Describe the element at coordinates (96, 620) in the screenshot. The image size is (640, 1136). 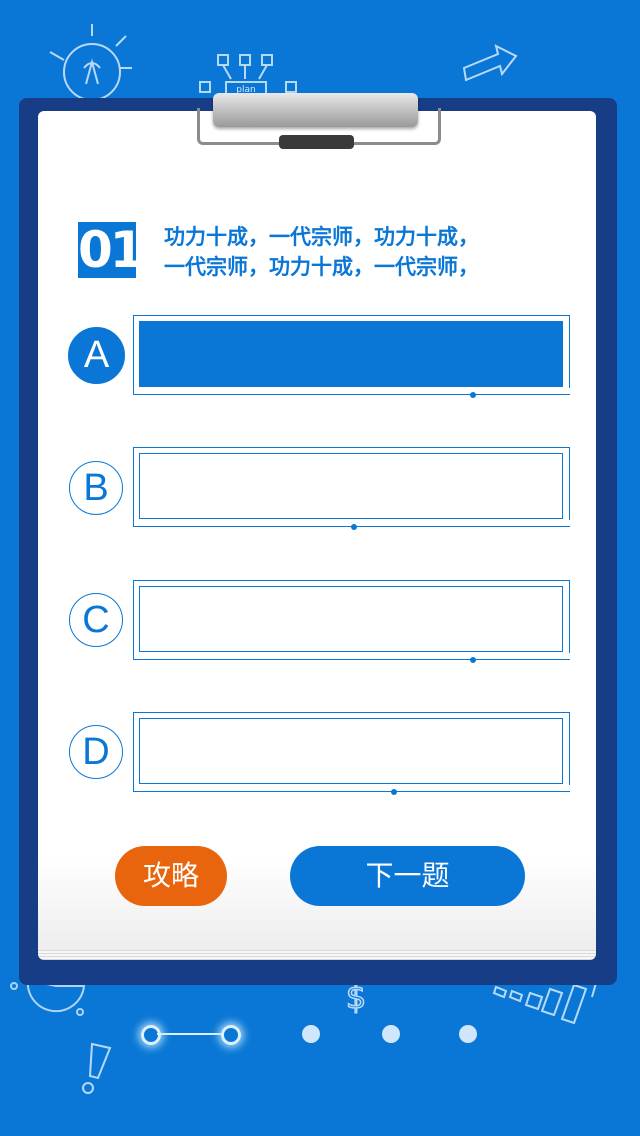
I see `option-c-letter: C` at that location.